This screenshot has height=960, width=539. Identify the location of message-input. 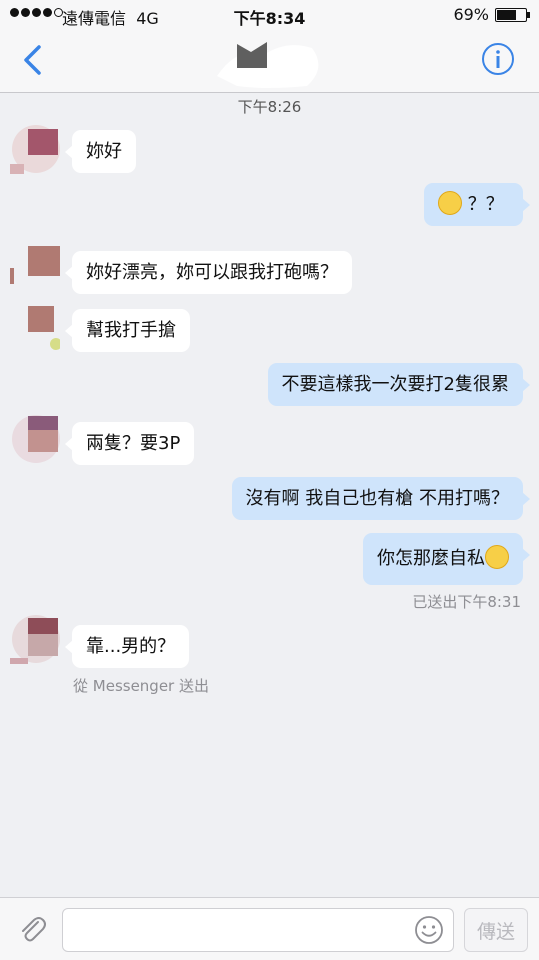
(258, 930).